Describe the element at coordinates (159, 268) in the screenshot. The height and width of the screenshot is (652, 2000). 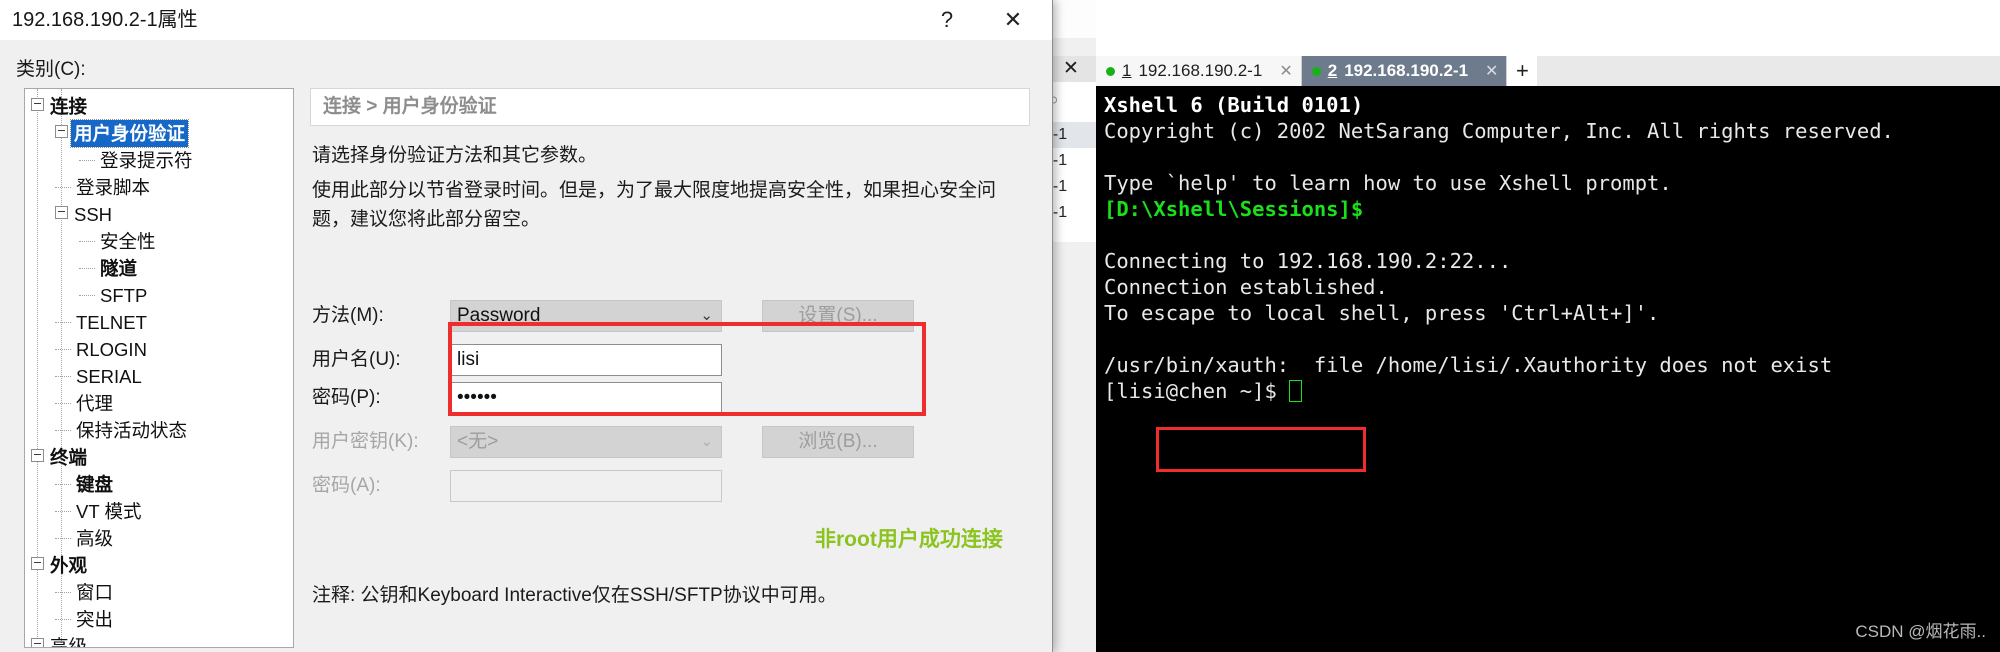
I see `tree-item-6: 隧道` at that location.